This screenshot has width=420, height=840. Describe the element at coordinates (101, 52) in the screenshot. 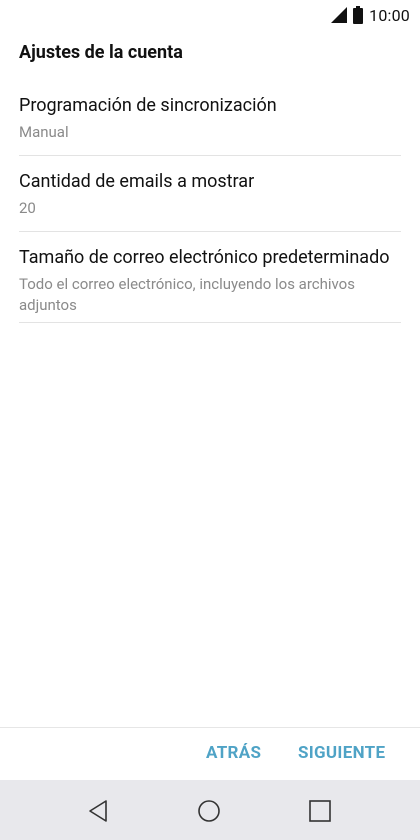

I see `page-title: Ajustes de la cuenta` at that location.